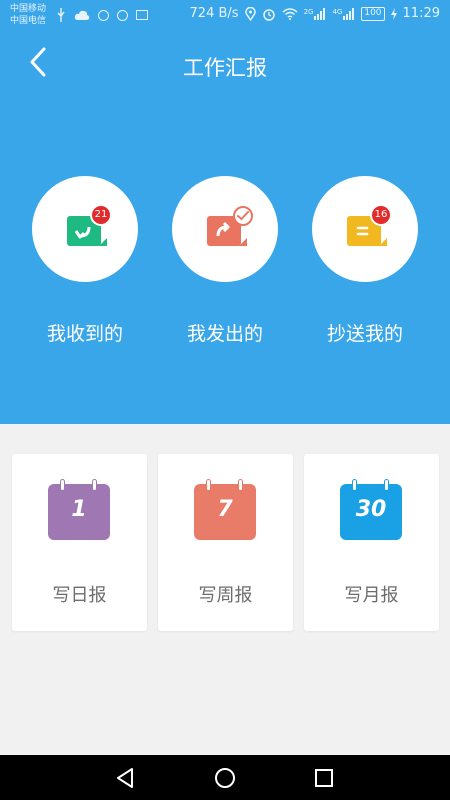 The image size is (450, 800). Describe the element at coordinates (82, 15) in the screenshot. I see `cloud-icon` at that location.